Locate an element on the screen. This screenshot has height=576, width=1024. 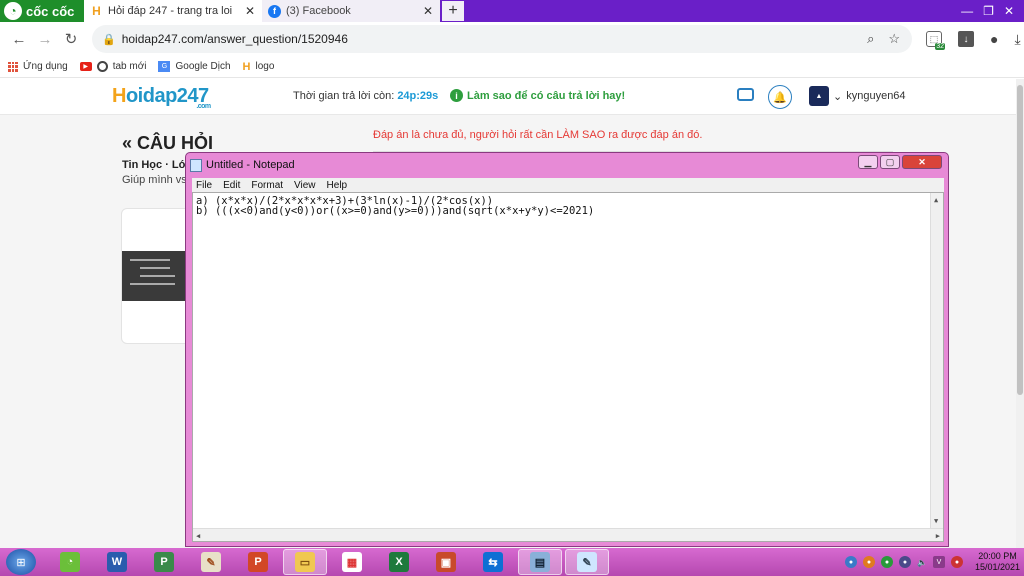
lock-icon: 🔒 is located at coordinates (109, 39).